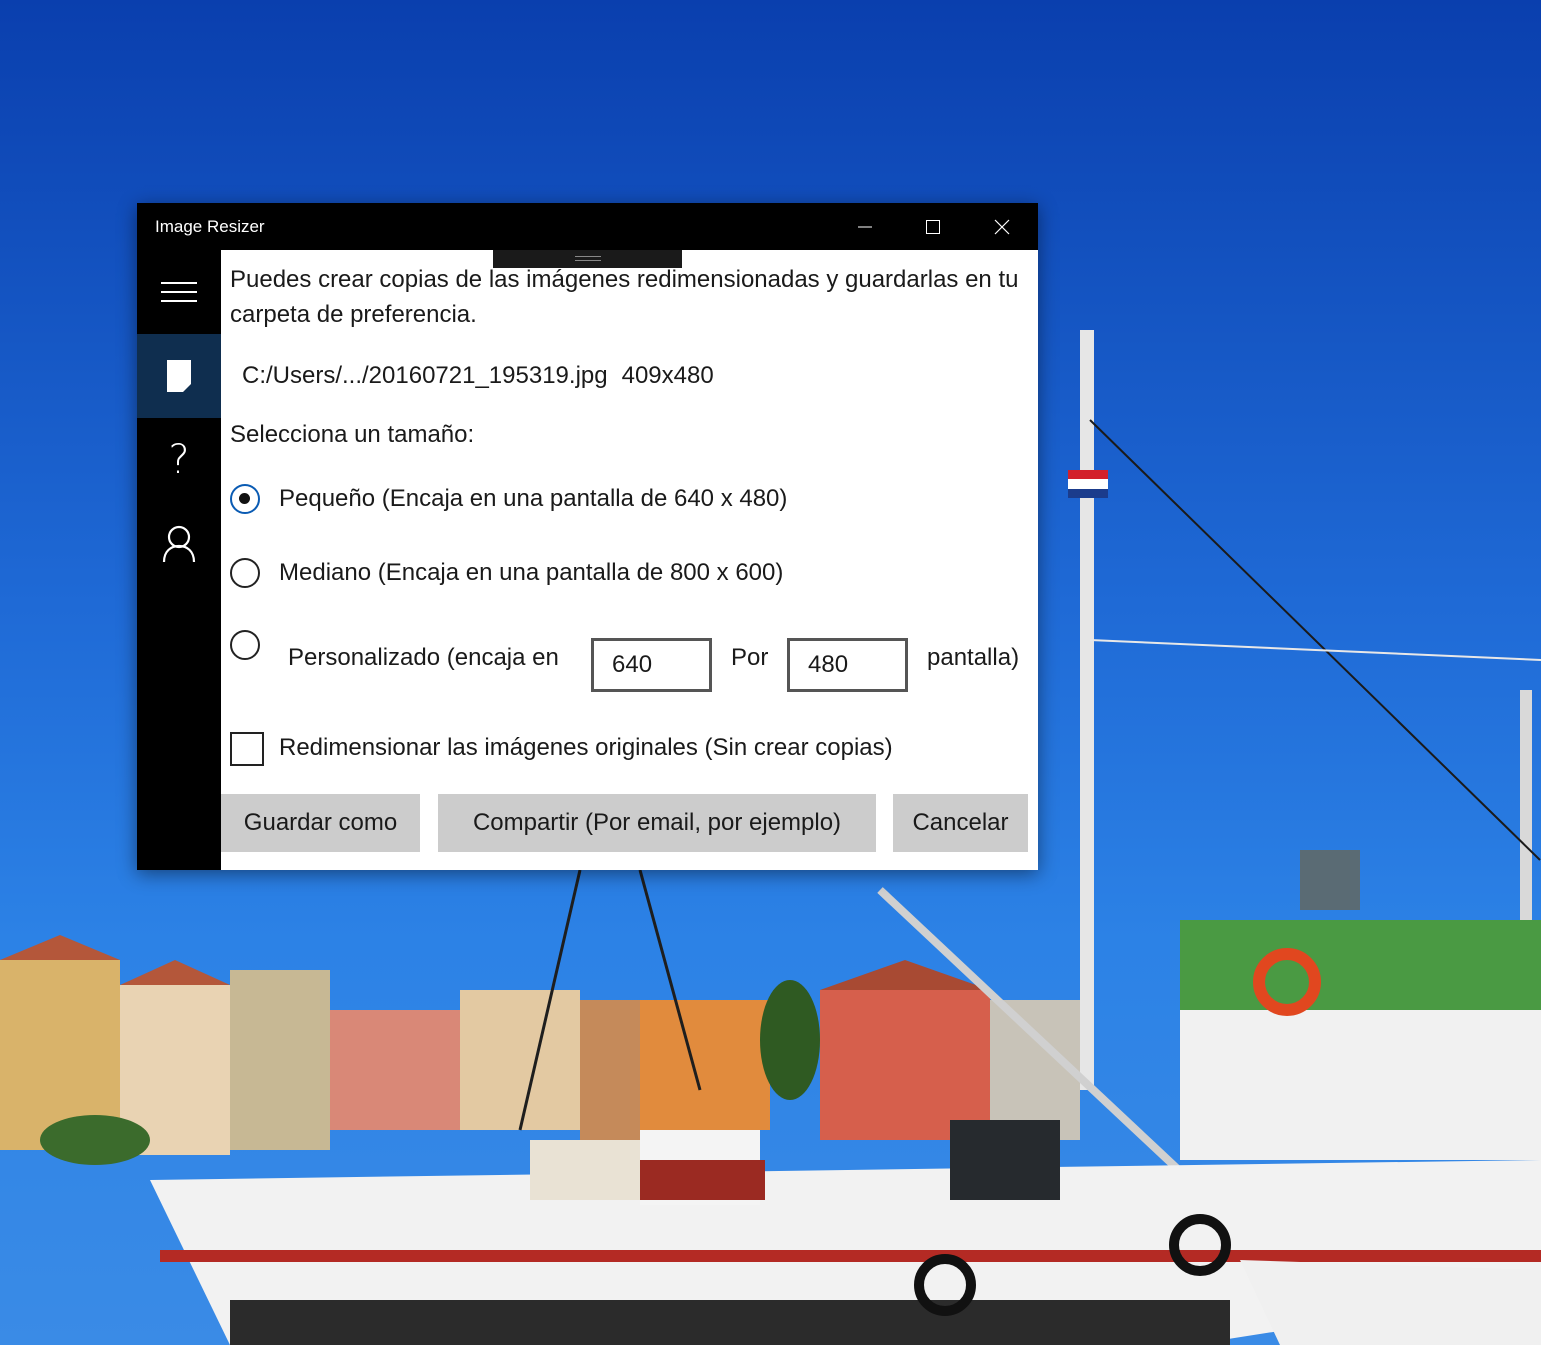  I want to click on minimize-icon, so click(865, 226).